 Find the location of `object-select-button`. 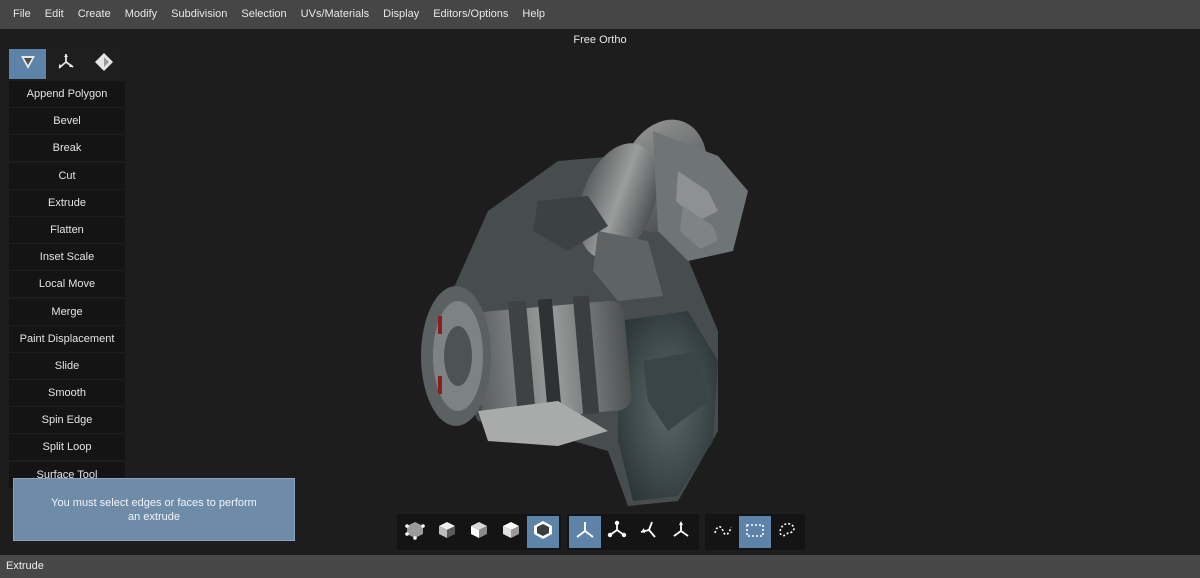

object-select-button is located at coordinates (415, 532).